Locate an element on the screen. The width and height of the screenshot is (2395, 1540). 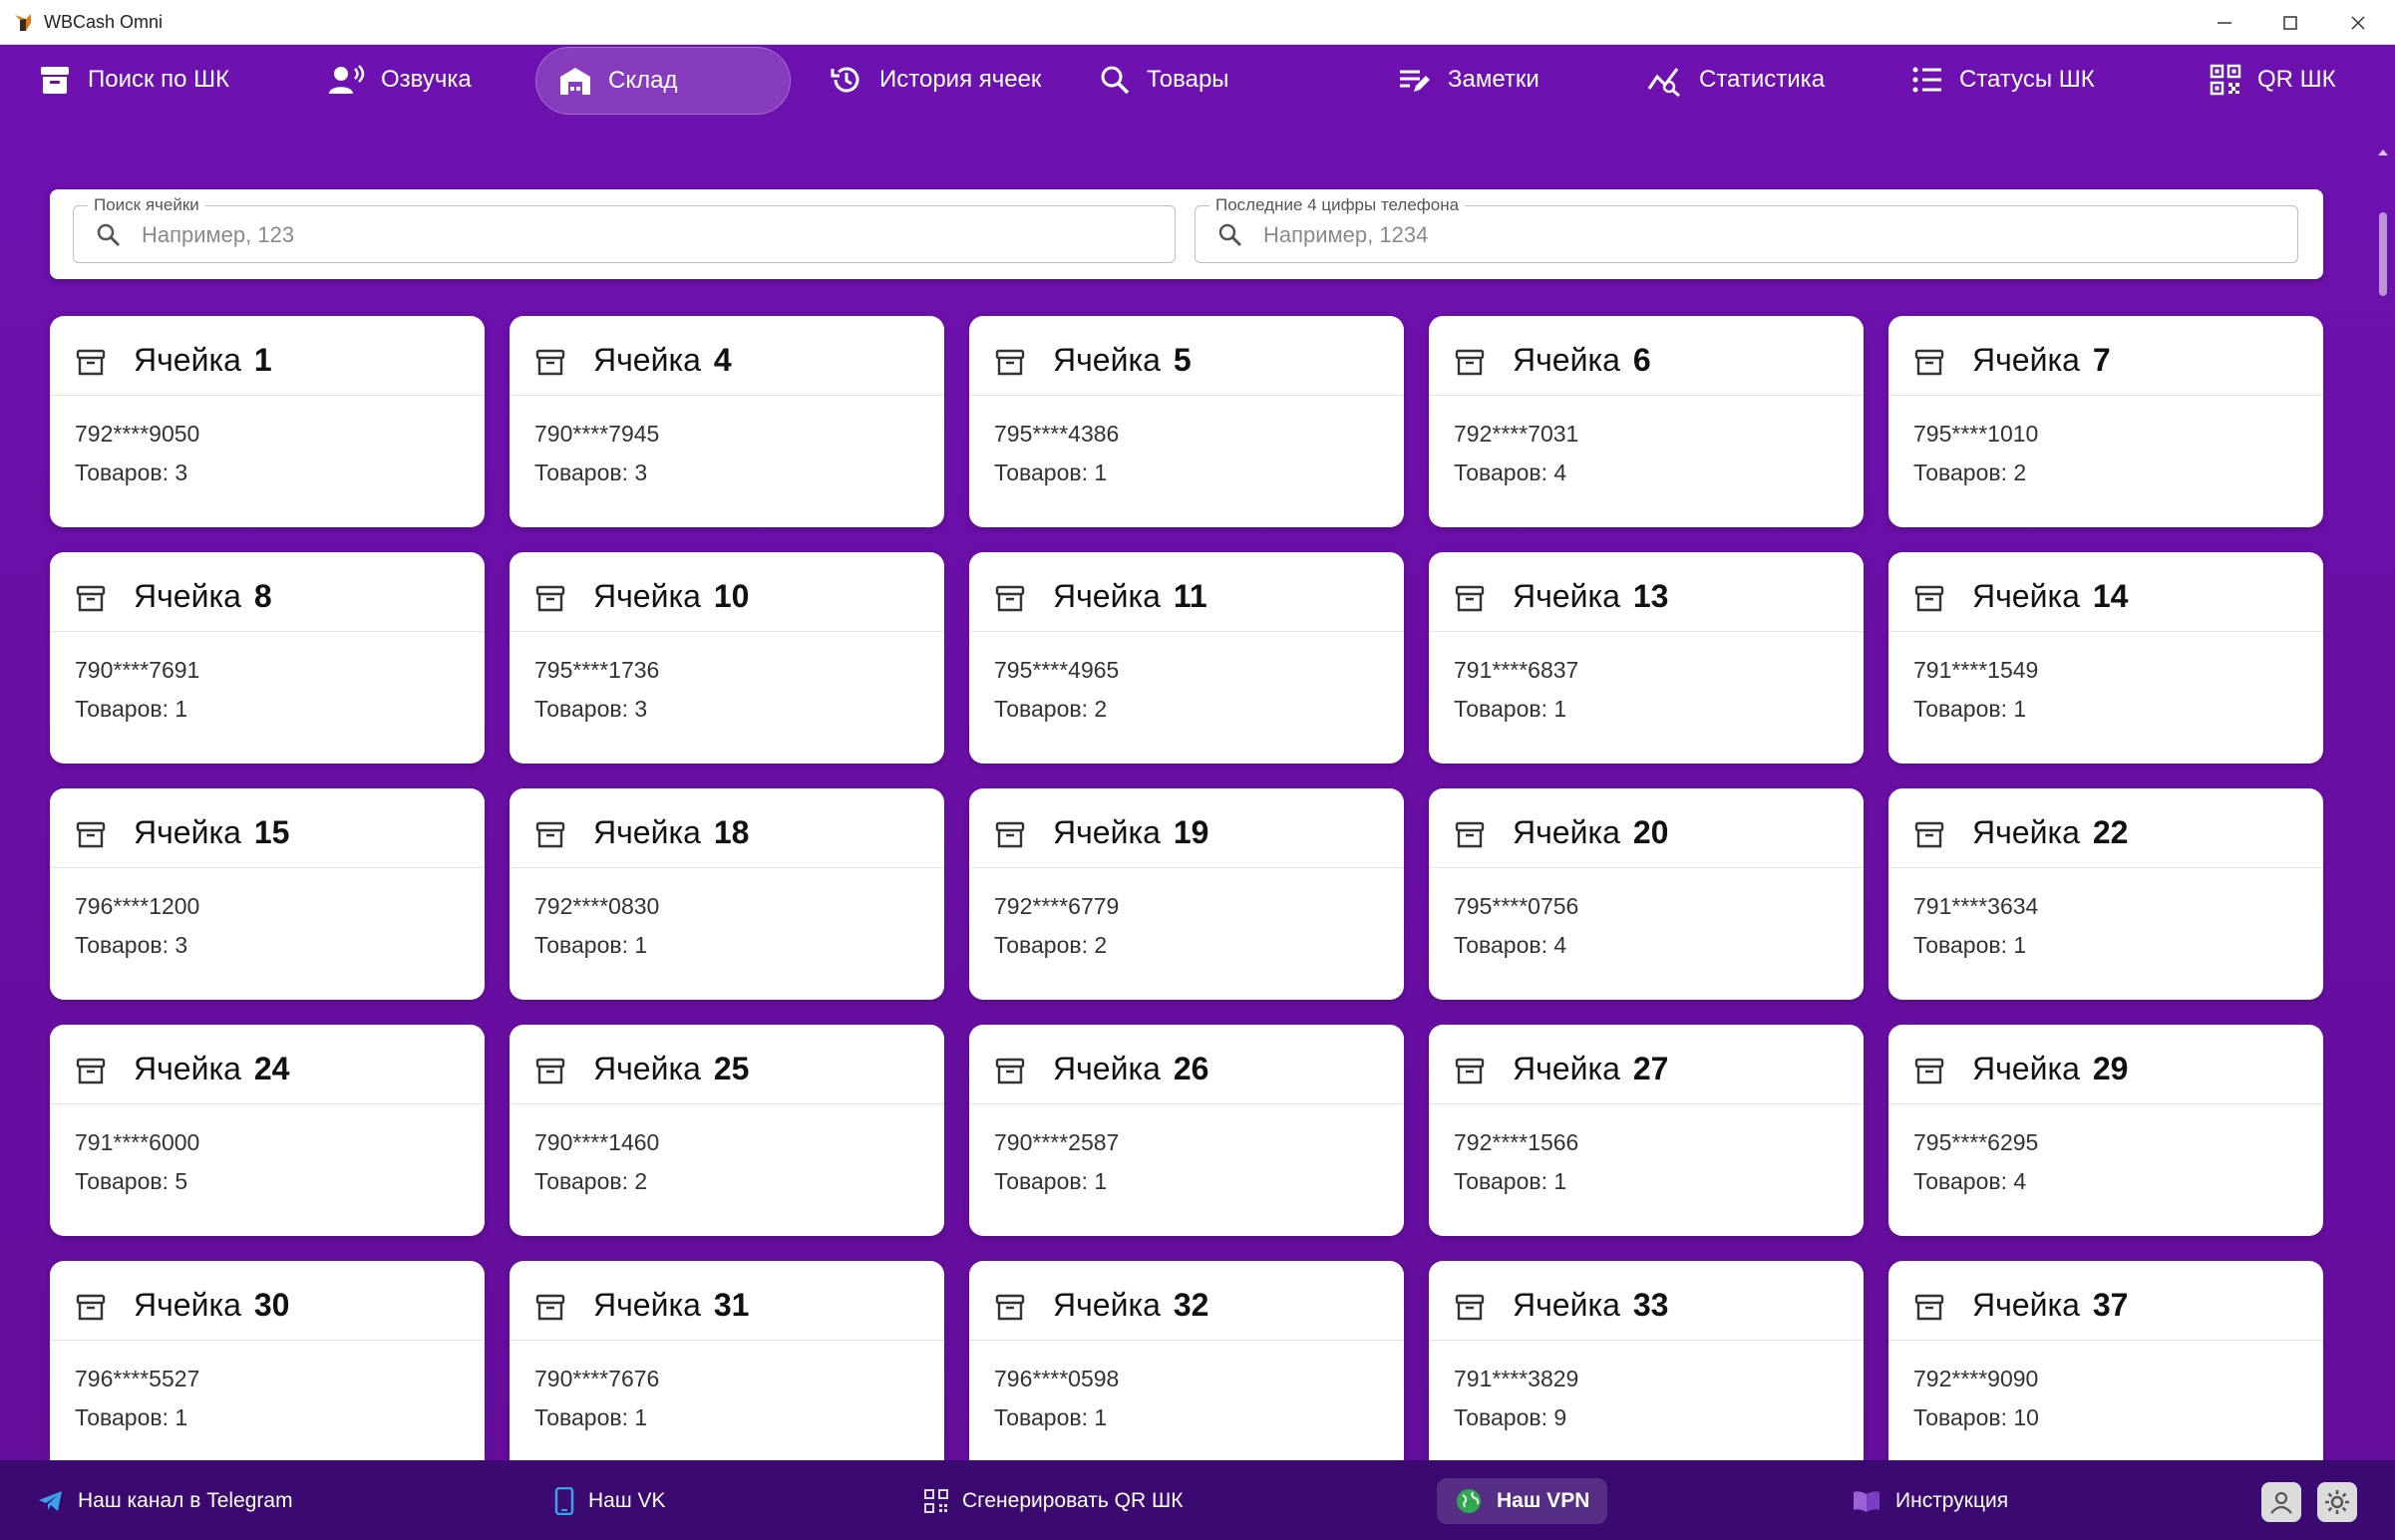
cell-card-header: Ячейка 11 is located at coordinates (1186, 592).